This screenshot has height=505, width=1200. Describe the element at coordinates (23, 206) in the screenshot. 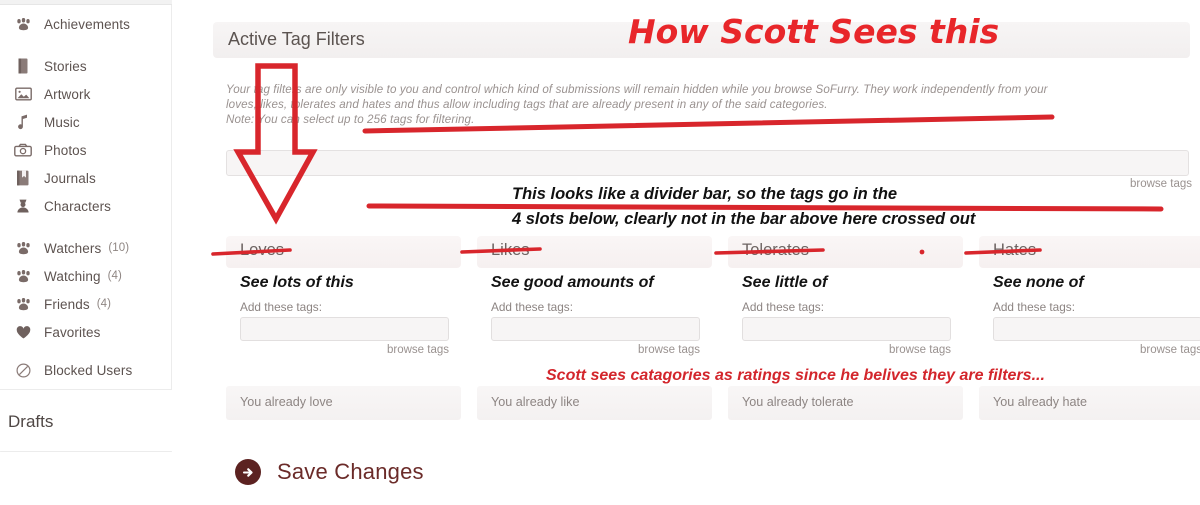

I see `character-icon` at that location.